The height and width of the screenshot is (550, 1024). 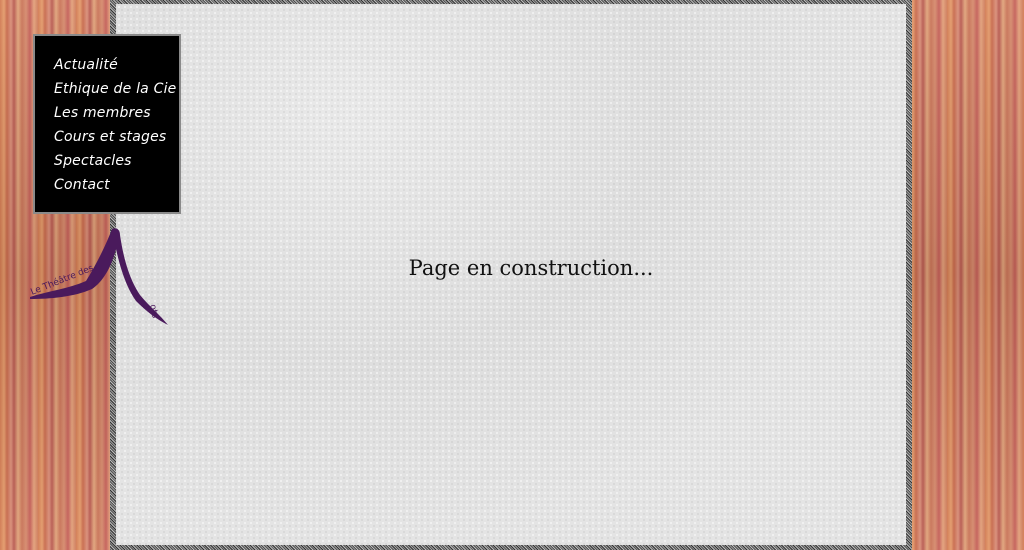 I want to click on nav-item-contact: Contact, so click(x=116, y=185).